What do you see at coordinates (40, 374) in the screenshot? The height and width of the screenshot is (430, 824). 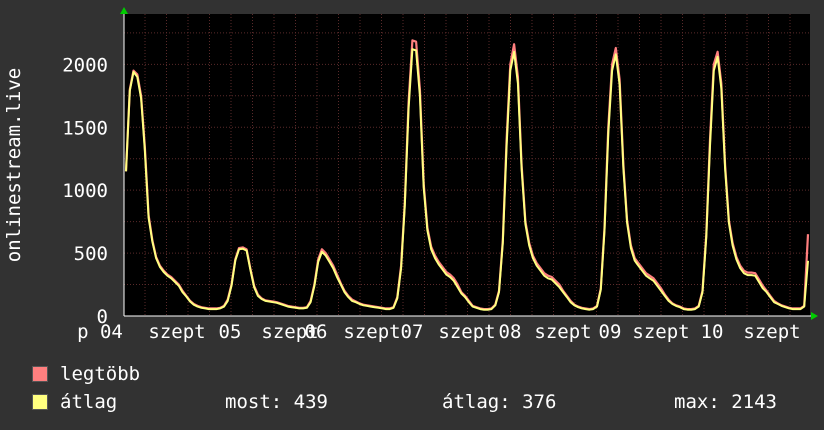 I see `legend-swatch-max` at bounding box center [40, 374].